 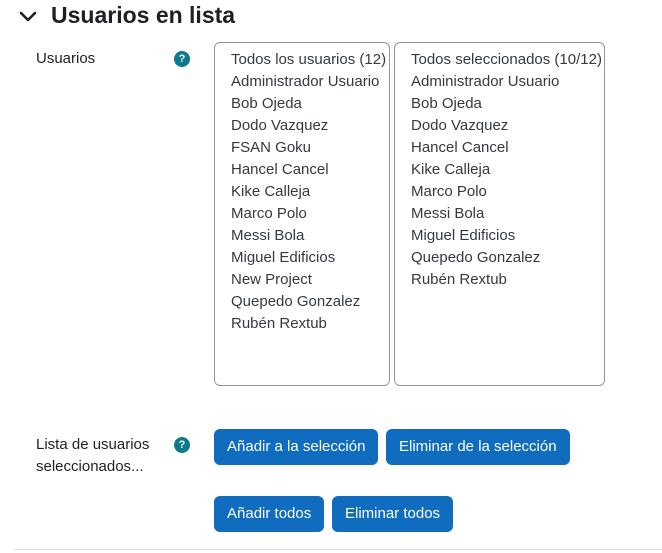 What do you see at coordinates (507, 60) in the screenshot?
I see `selected-users-header: Todos seleccionados (10/12)` at bounding box center [507, 60].